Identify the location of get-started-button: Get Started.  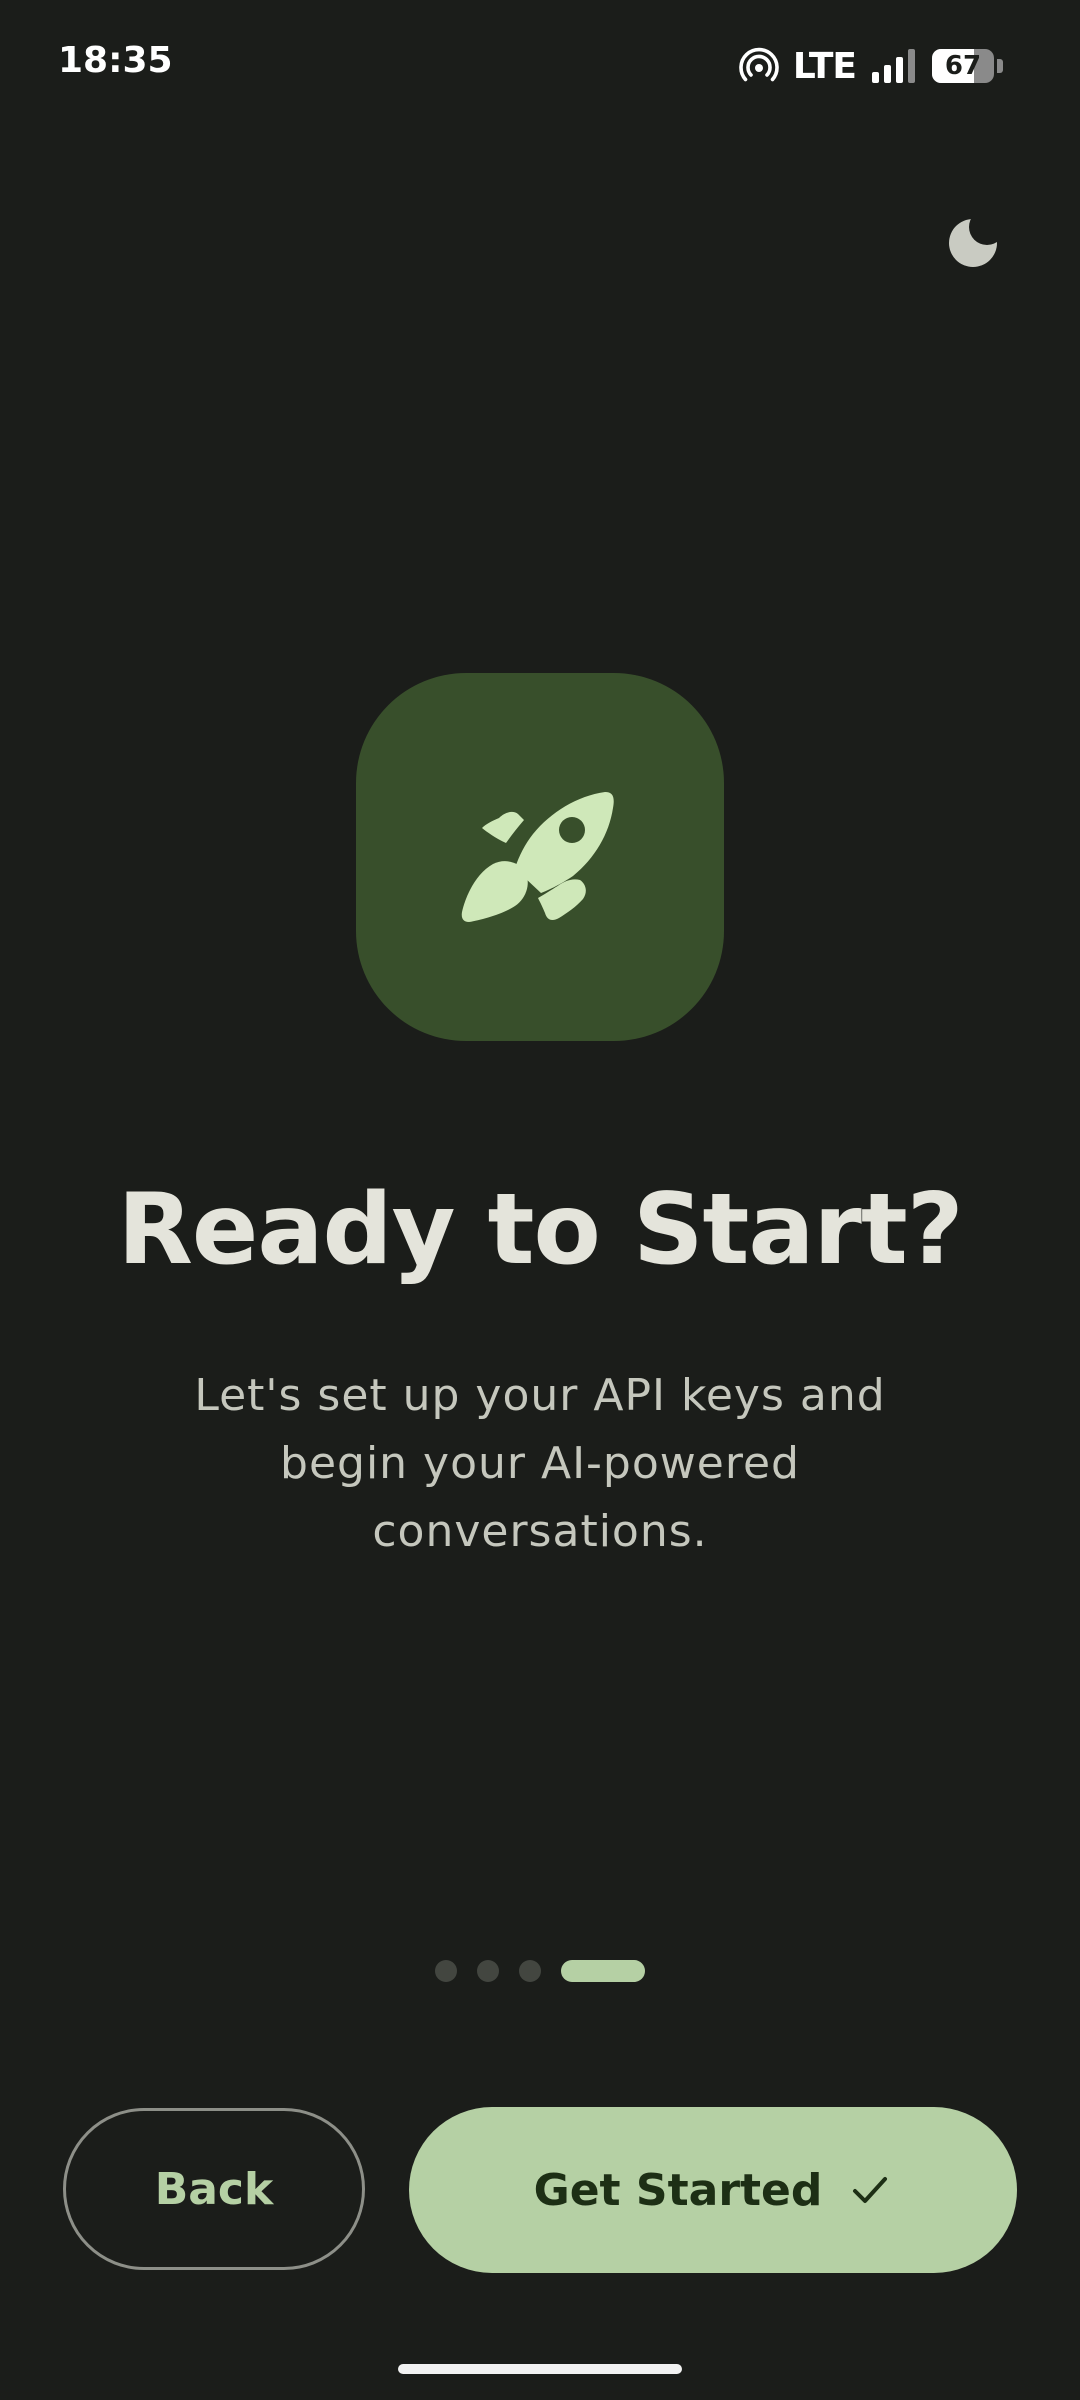
(713, 2190).